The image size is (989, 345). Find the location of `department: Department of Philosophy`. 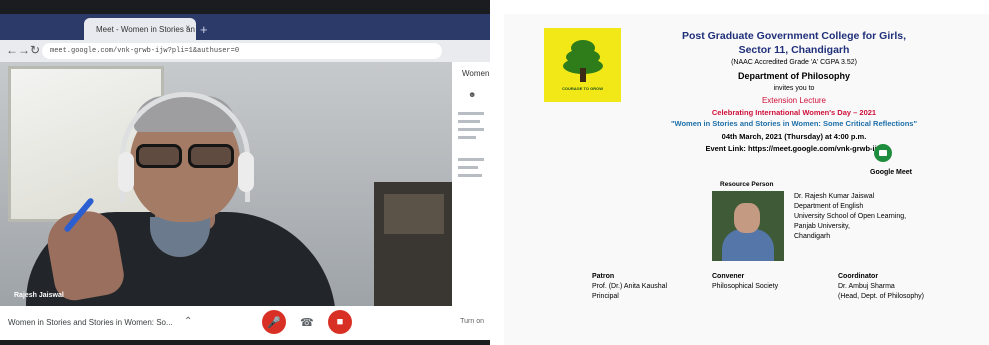

department: Department of Philosophy is located at coordinates (793, 76).